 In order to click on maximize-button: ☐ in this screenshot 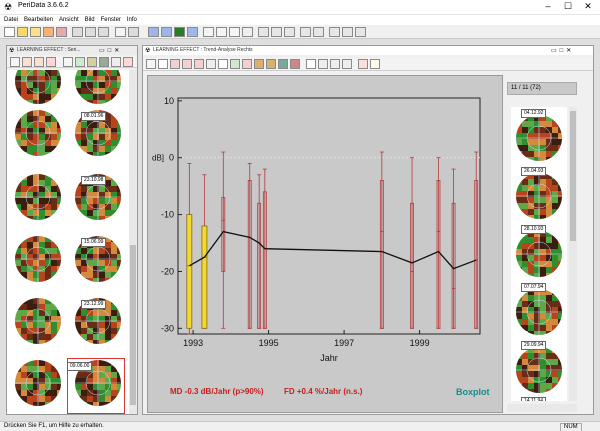, I will do `click(568, 6)`.